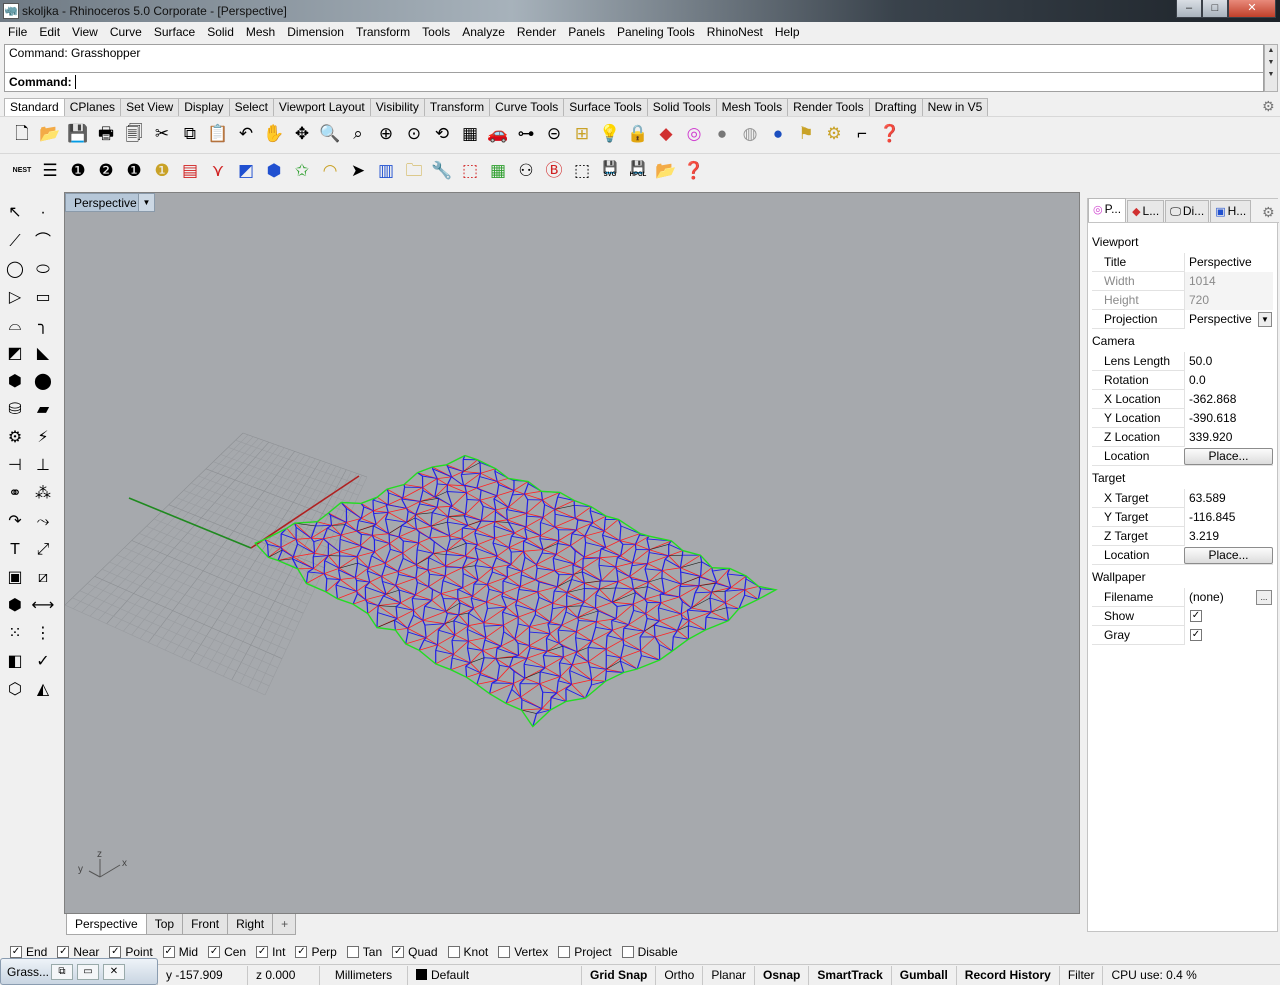 Image resolution: width=1280 pixels, height=985 pixels. I want to click on copy-icon: ⧉, so click(190, 134).